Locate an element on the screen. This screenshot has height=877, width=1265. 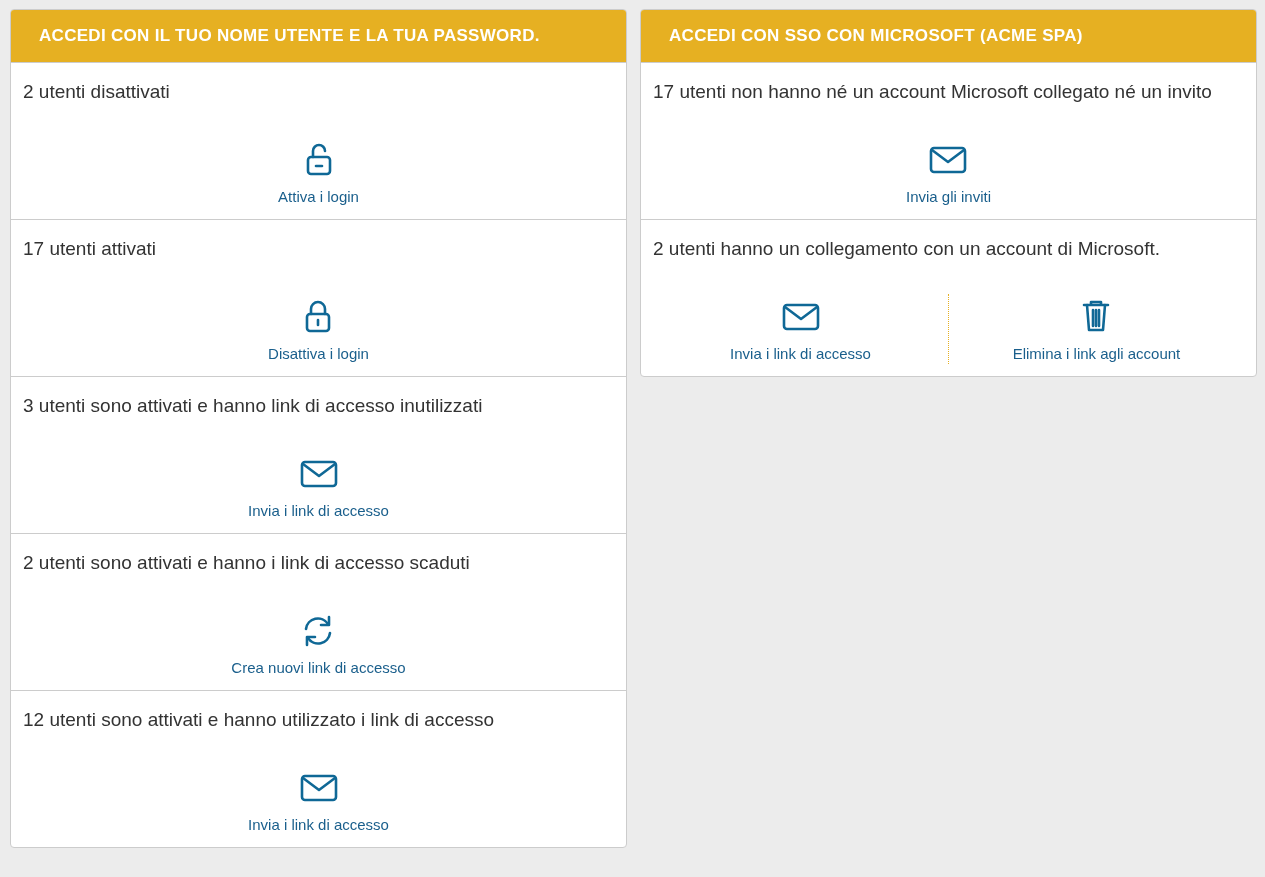
panel-header: ACCEDI CON IL TUO NOME UTENTE E LA TUA PASSWORD. is located at coordinates (318, 36).